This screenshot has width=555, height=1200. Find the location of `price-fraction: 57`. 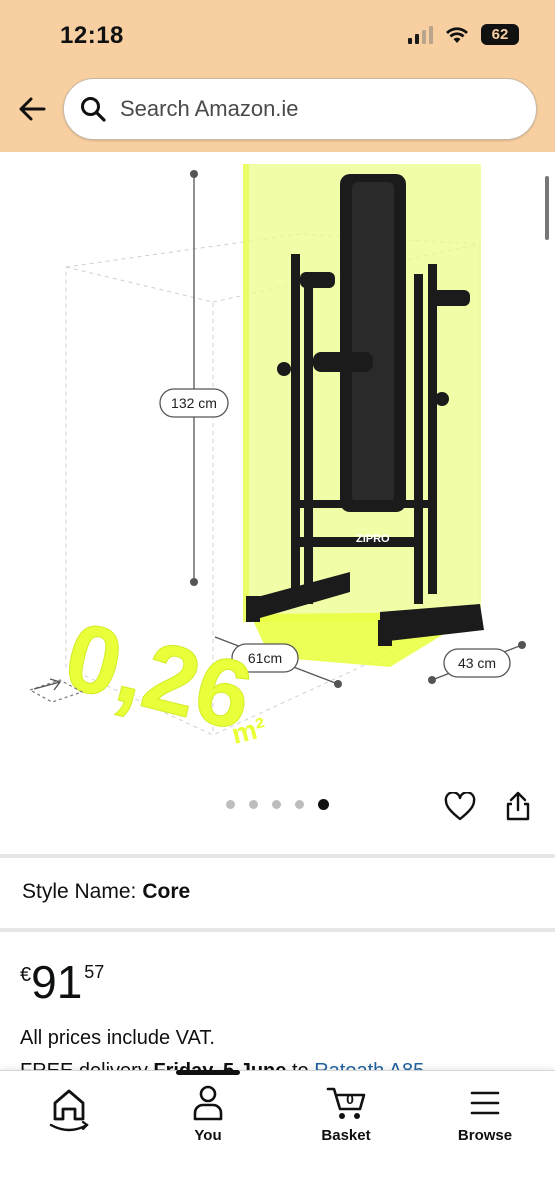

price-fraction: 57 is located at coordinates (94, 972).